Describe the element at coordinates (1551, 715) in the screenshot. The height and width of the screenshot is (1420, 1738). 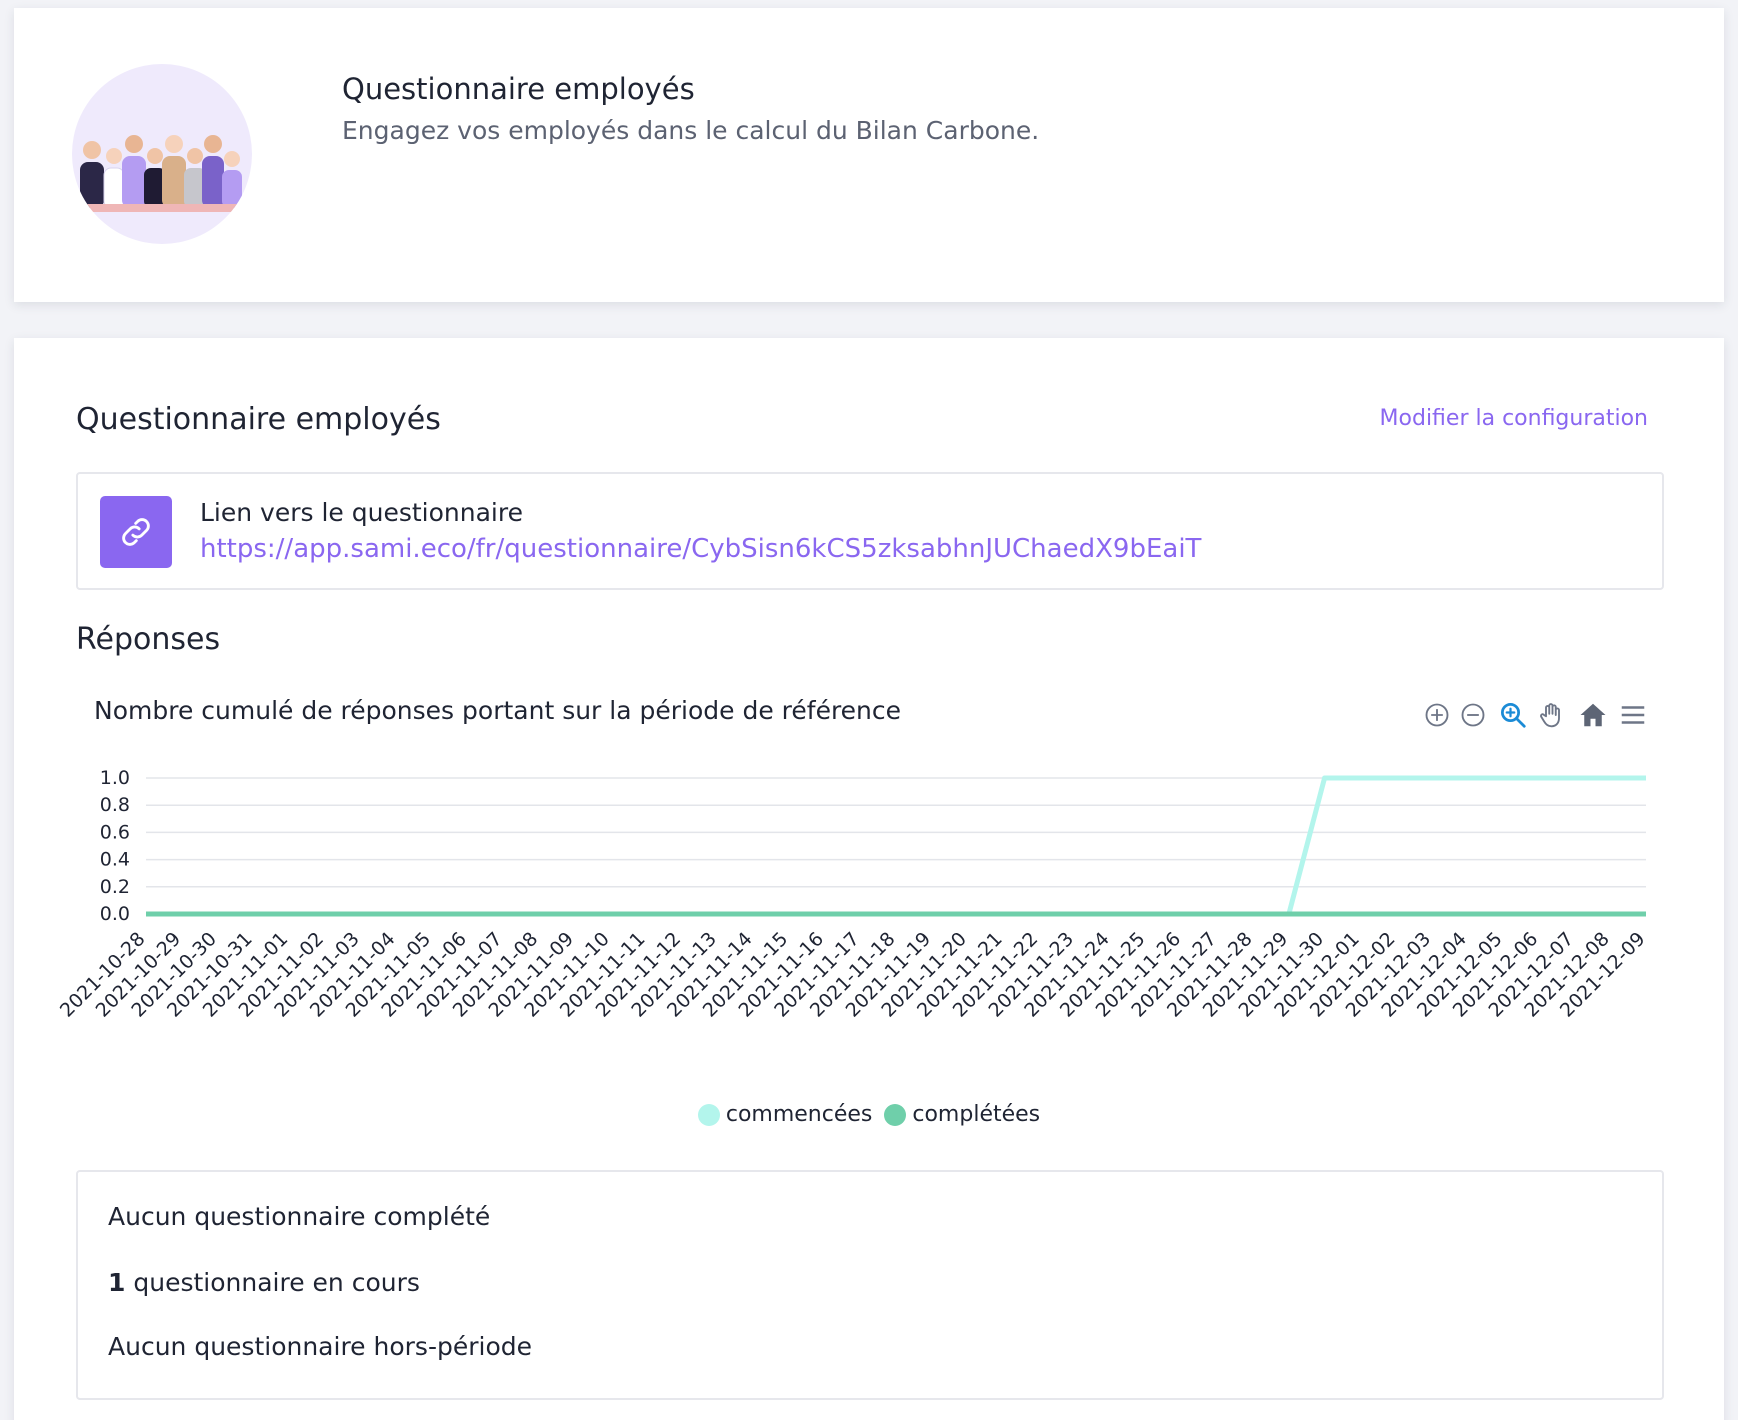
I see `pan-hand-icon` at that location.